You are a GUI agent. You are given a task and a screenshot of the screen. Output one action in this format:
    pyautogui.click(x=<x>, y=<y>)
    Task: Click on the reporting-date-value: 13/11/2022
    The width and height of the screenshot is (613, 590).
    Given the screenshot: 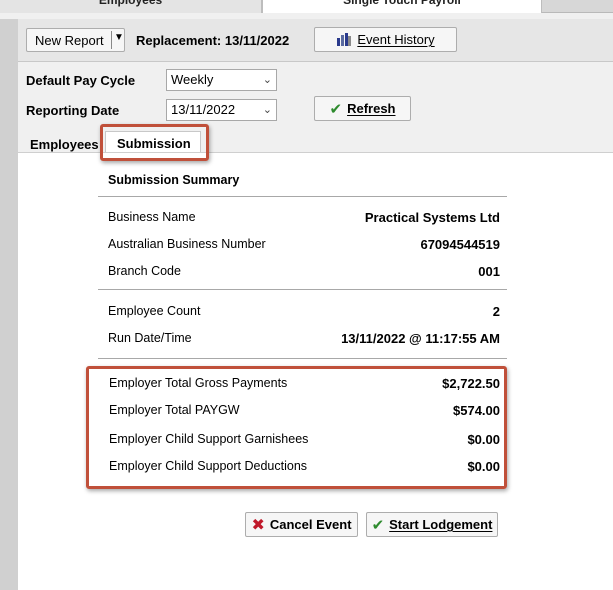 What is the action you would take?
    pyautogui.click(x=203, y=109)
    